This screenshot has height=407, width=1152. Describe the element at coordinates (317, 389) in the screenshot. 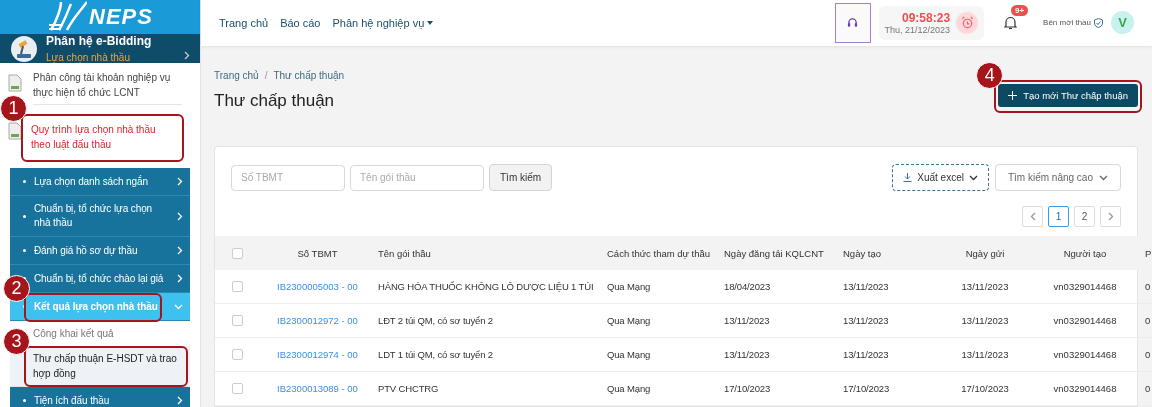

I see `table-link: IB2300013089 - 00` at that location.